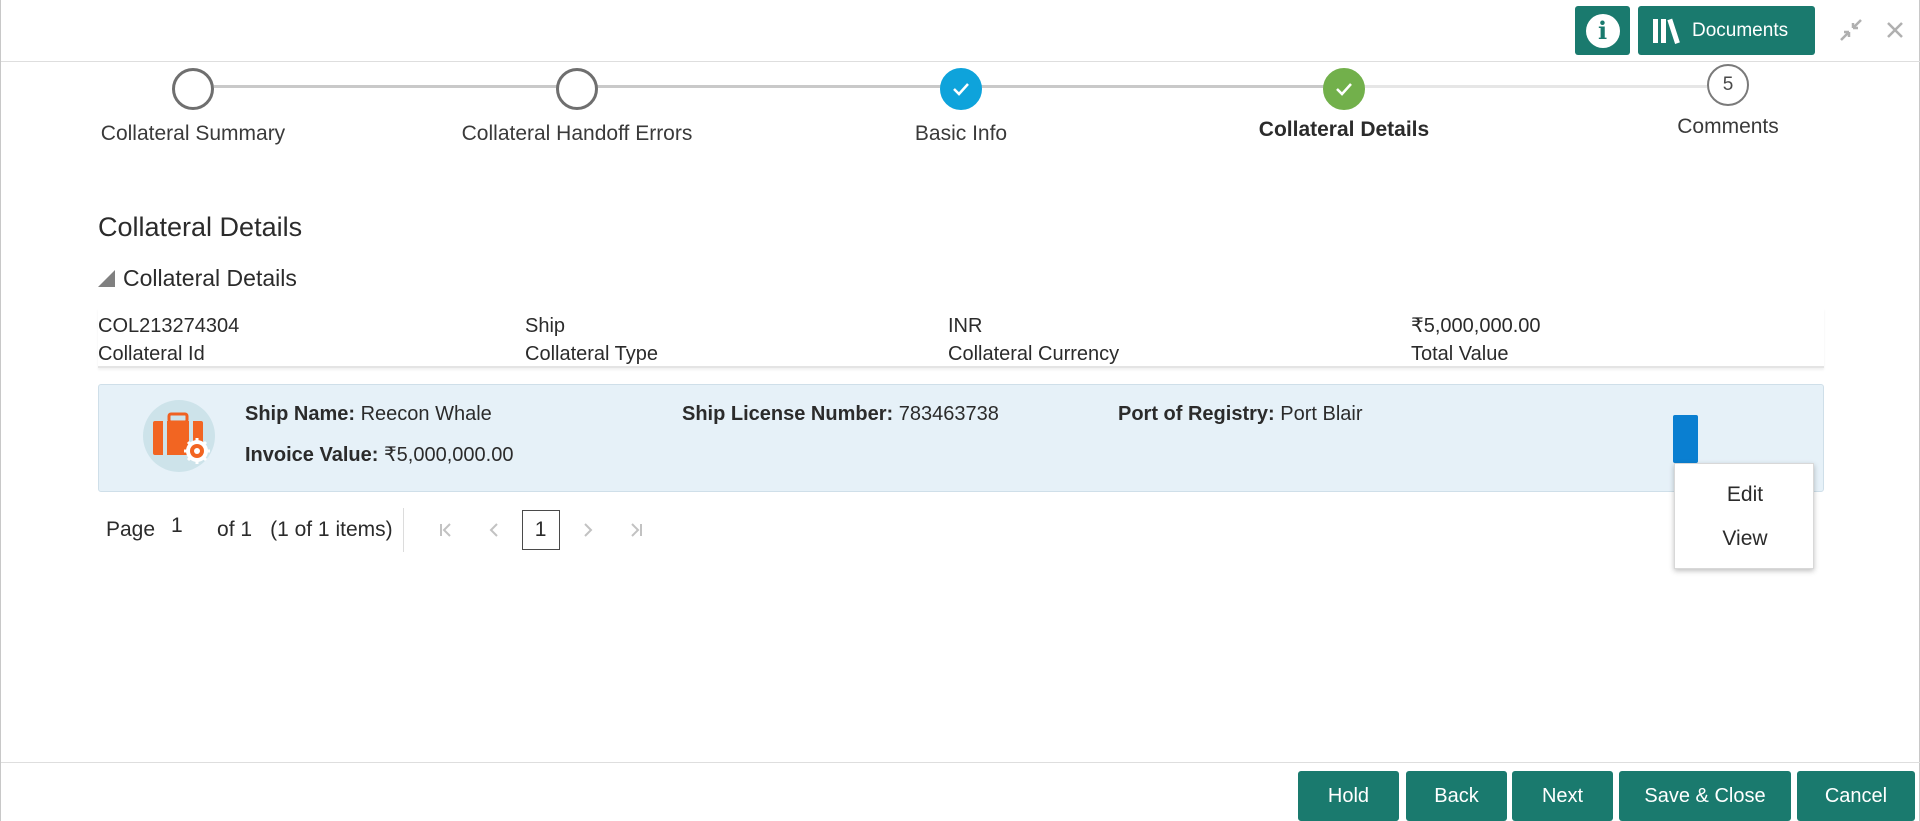 The width and height of the screenshot is (1920, 821). What do you see at coordinates (961, 133) in the screenshot?
I see `step-label: Basic Info` at bounding box center [961, 133].